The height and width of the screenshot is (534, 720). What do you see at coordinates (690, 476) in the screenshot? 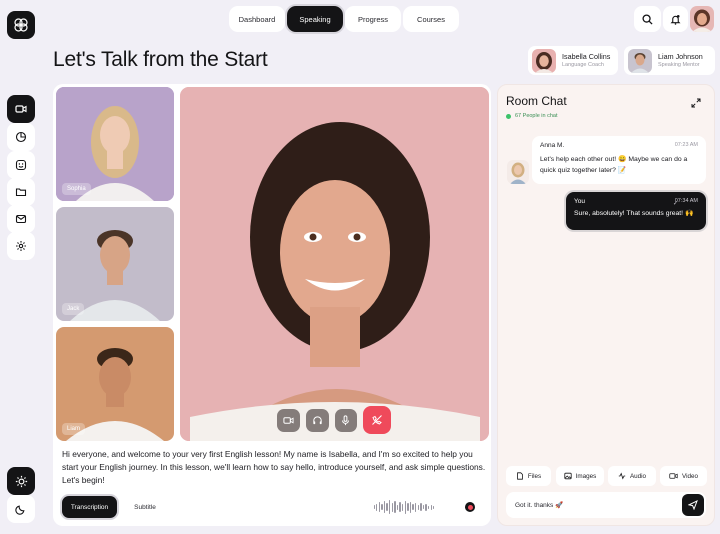
I see `chip-label: Video` at bounding box center [690, 476].